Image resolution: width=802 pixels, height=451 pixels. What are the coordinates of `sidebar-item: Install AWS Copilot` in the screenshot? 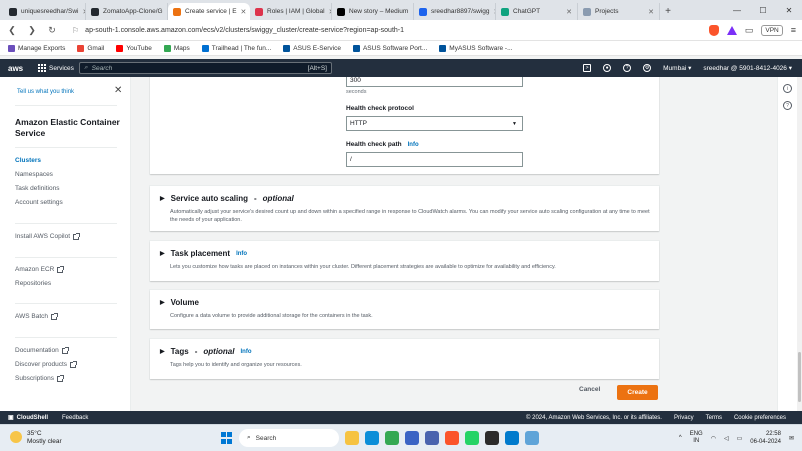 It's located at (48, 236).